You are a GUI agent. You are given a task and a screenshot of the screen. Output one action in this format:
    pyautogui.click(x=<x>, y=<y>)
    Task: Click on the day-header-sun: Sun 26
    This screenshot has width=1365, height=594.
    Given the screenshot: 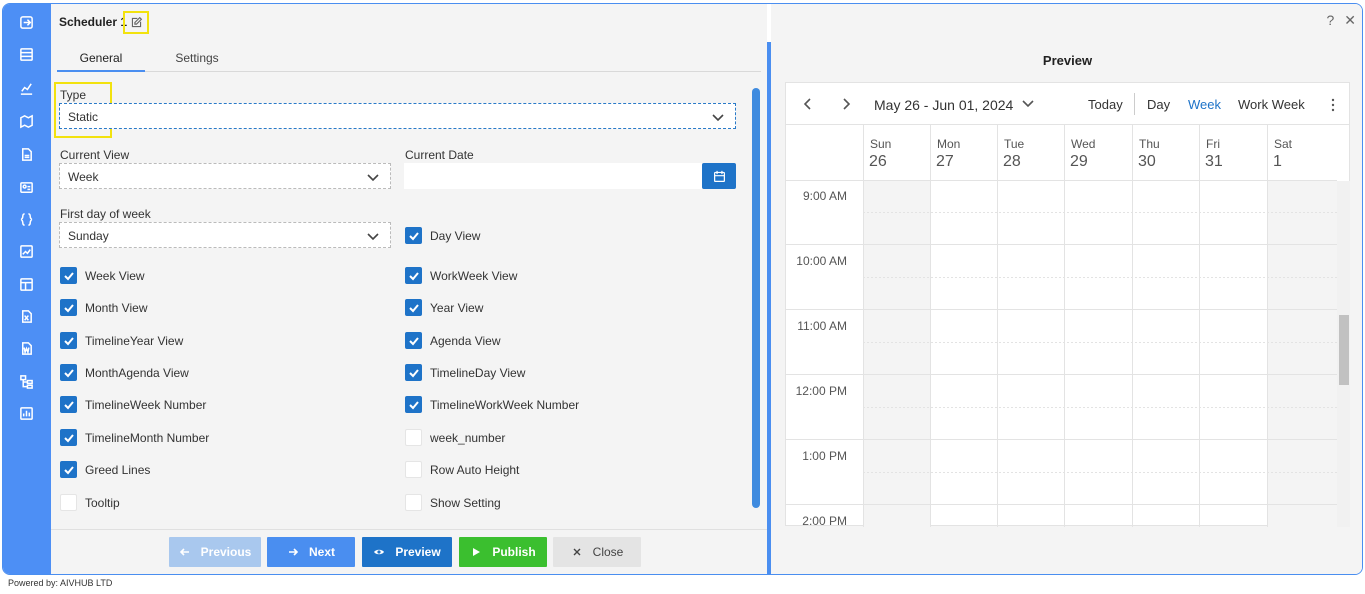 What is the action you would take?
    pyautogui.click(x=896, y=153)
    